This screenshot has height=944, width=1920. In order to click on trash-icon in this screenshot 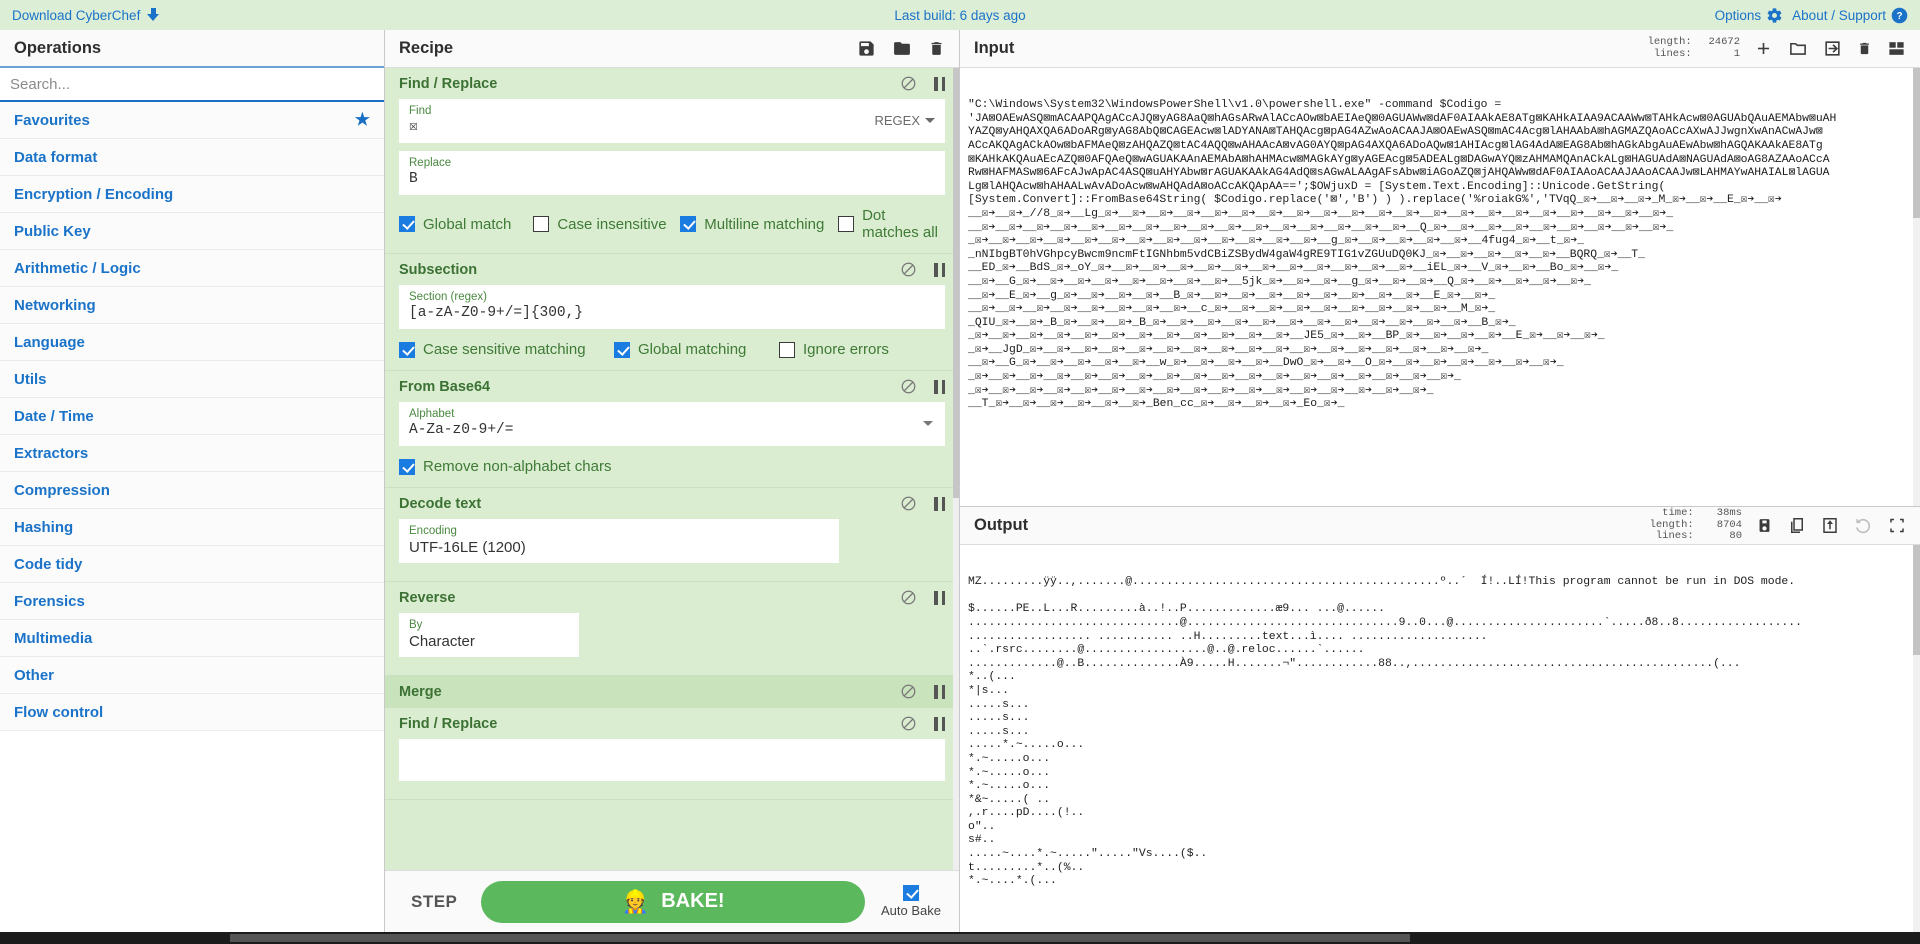, I will do `click(936, 48)`.